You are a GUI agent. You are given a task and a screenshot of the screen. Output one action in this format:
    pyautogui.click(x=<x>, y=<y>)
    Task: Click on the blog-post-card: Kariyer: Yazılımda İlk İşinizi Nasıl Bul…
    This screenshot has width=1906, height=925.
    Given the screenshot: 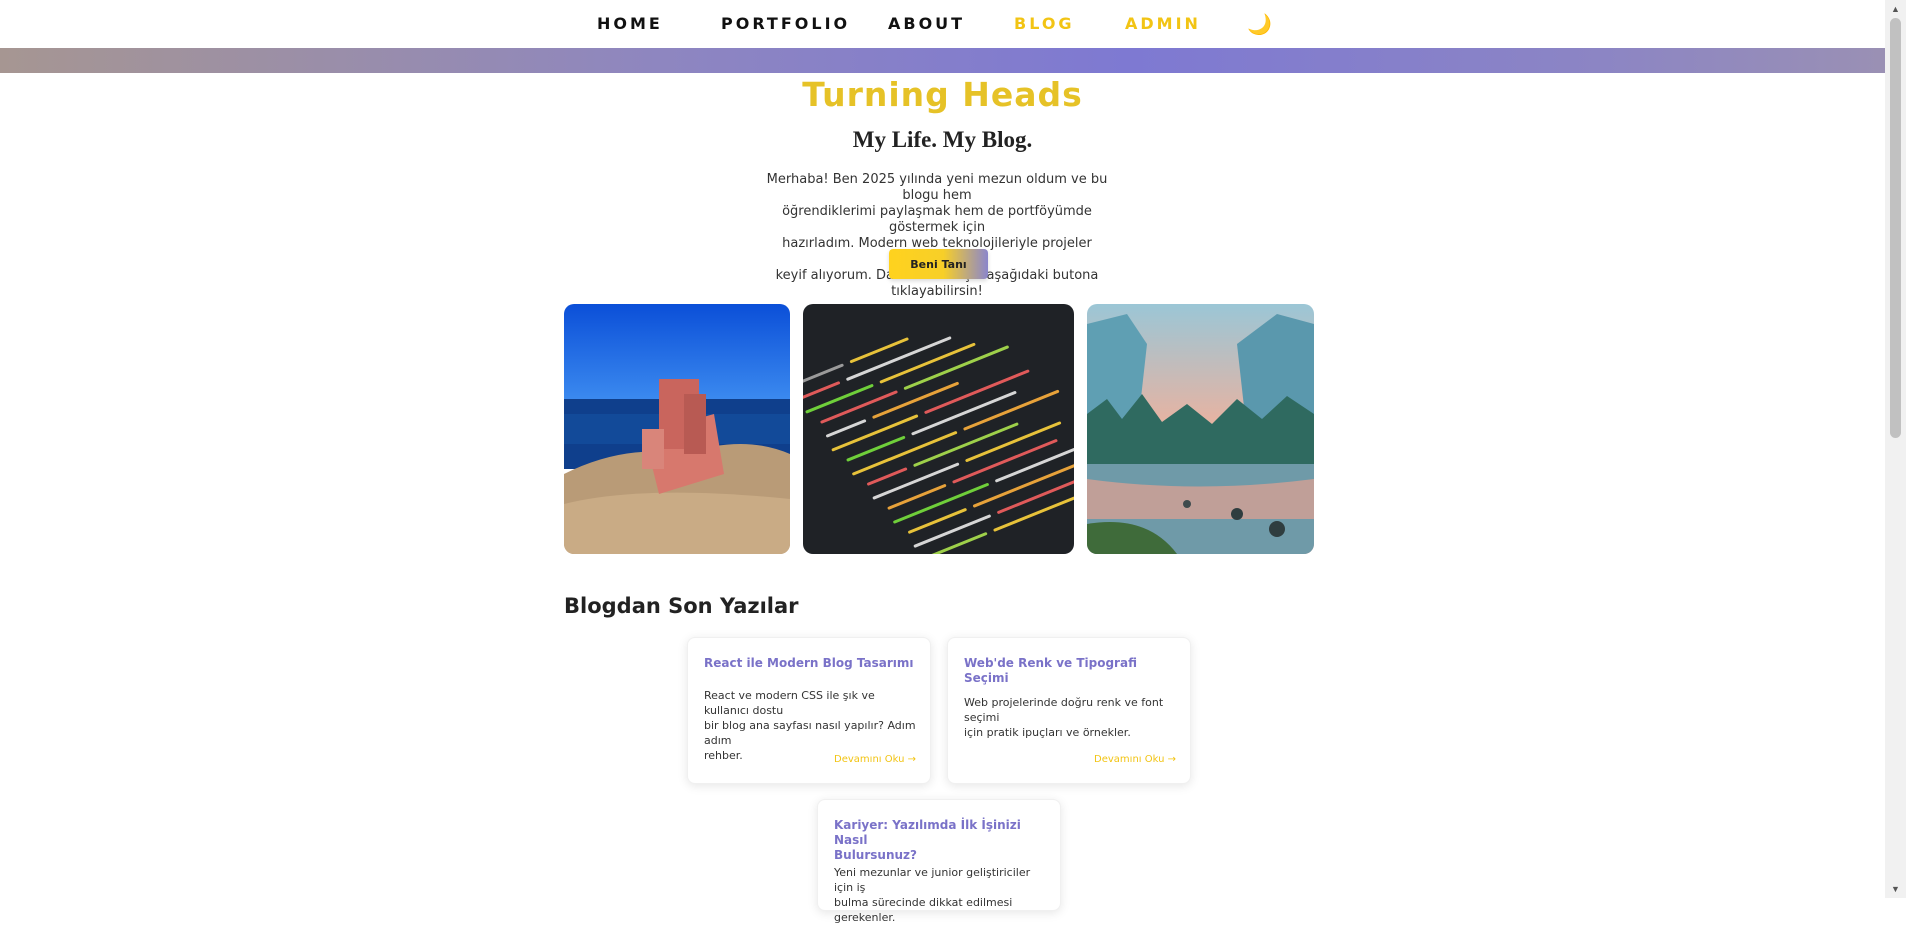 What is the action you would take?
    pyautogui.click(x=939, y=861)
    